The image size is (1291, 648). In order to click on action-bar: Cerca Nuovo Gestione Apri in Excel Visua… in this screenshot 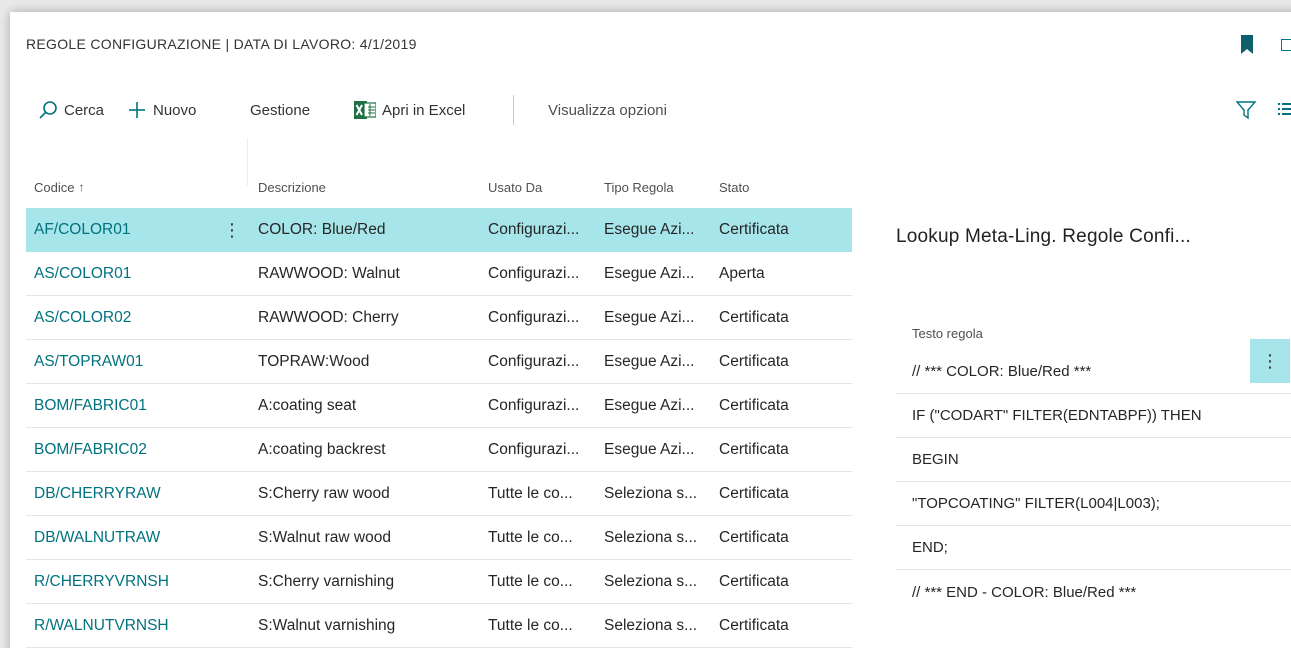, I will do `click(650, 110)`.